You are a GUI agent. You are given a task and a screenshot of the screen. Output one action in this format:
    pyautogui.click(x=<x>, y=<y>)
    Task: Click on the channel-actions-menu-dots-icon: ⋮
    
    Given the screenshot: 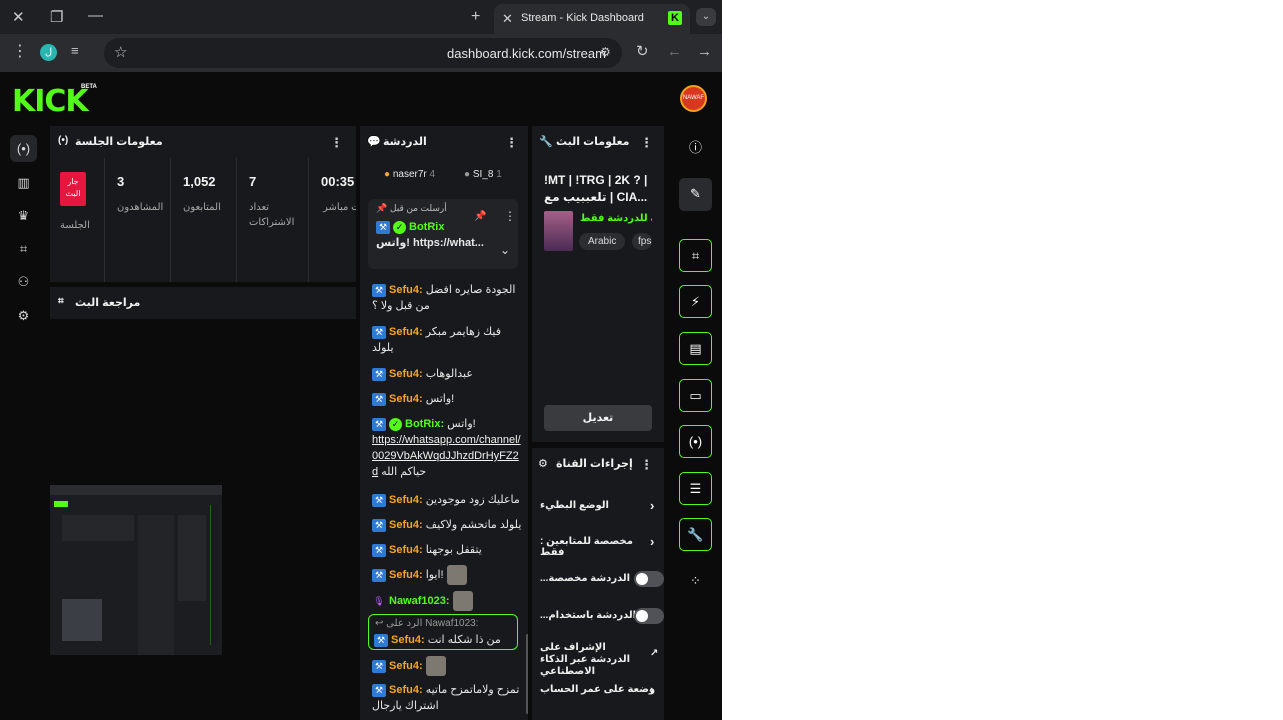 What is the action you would take?
    pyautogui.click(x=646, y=465)
    